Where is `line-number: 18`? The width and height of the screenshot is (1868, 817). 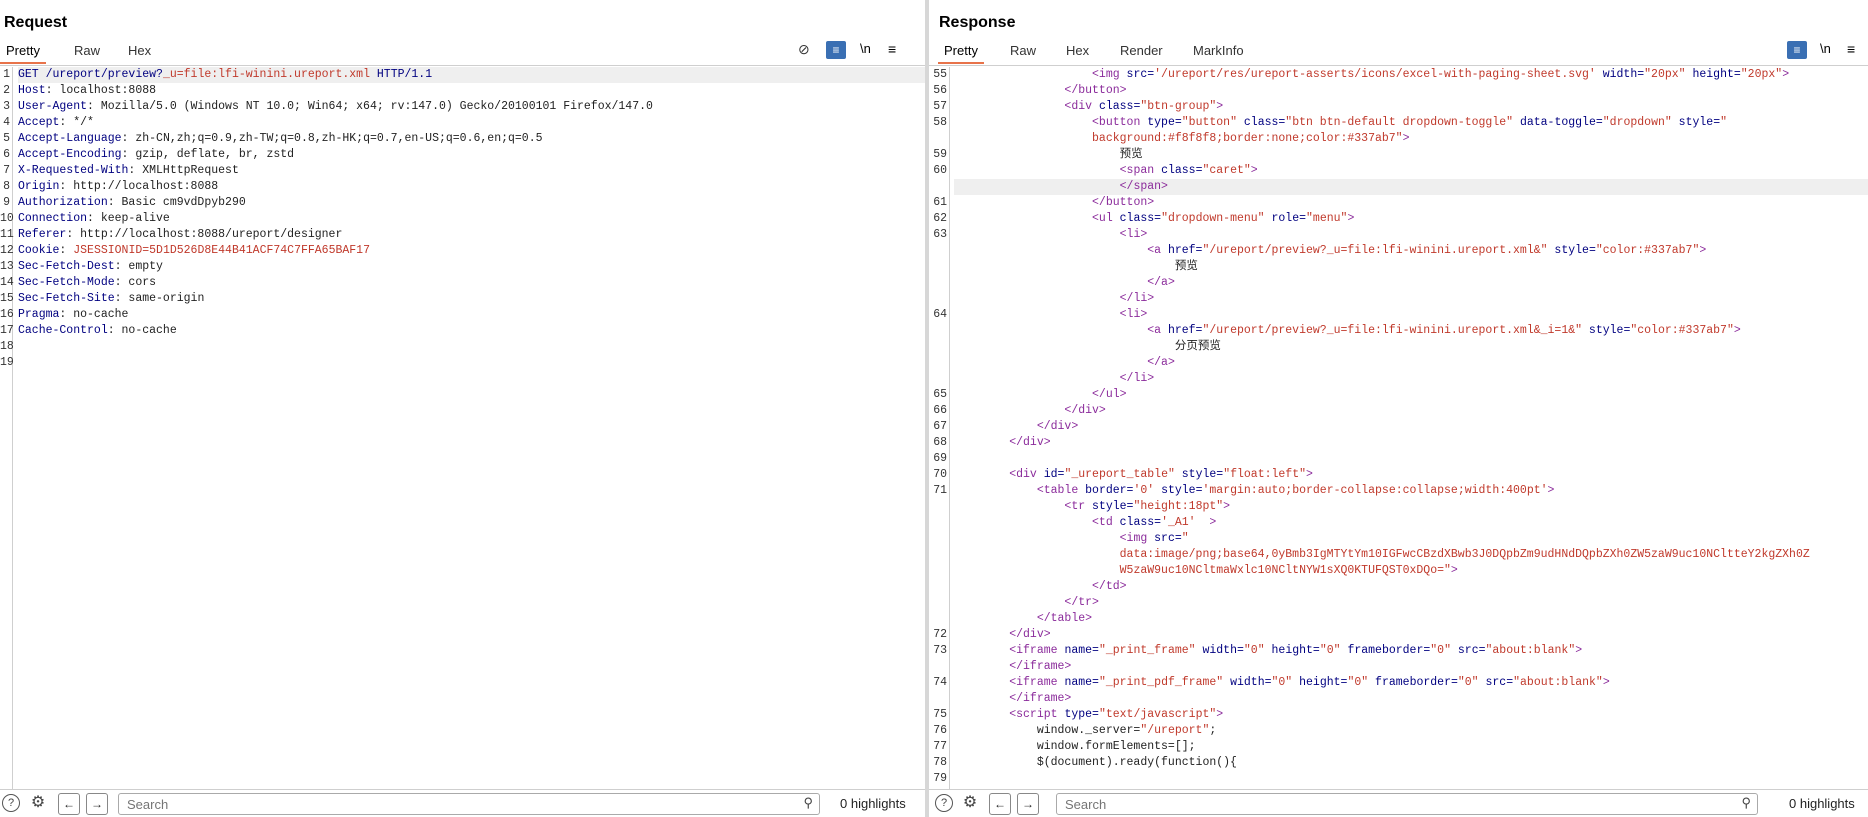 line-number: 18 is located at coordinates (7, 346).